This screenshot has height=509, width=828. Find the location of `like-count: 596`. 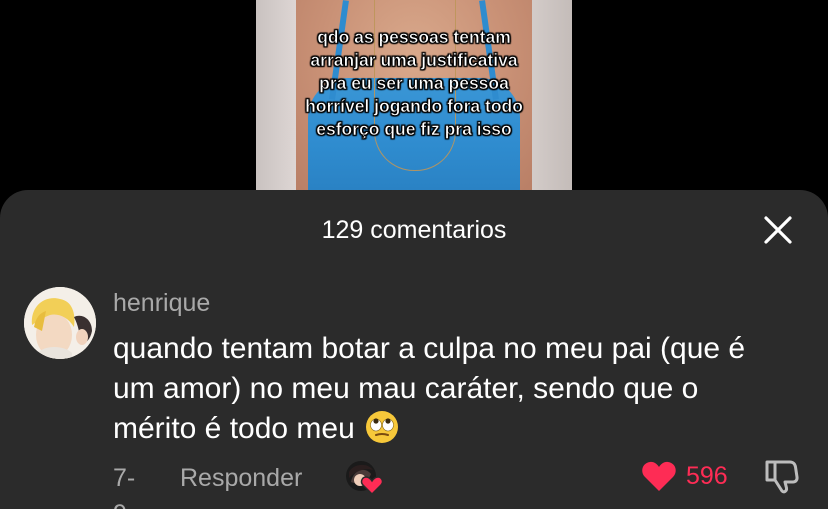

like-count: 596 is located at coordinates (707, 476).